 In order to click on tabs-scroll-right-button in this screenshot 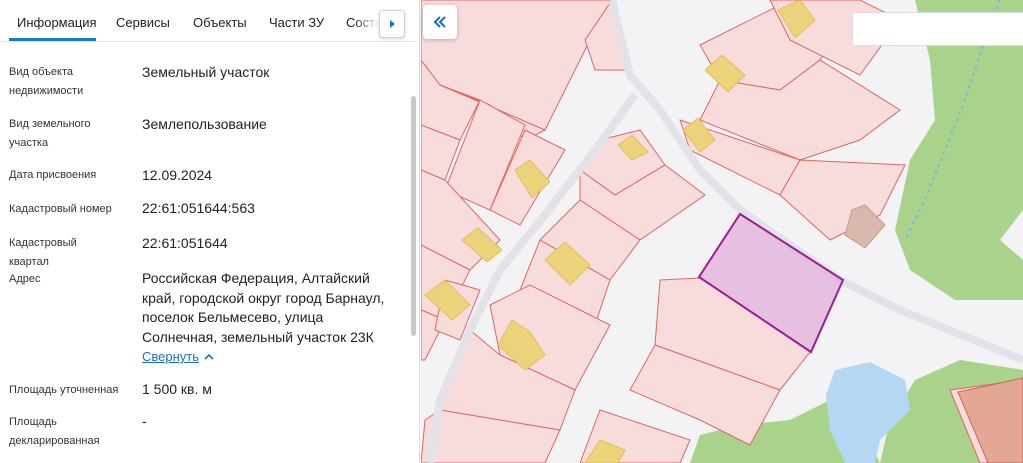, I will do `click(392, 24)`.